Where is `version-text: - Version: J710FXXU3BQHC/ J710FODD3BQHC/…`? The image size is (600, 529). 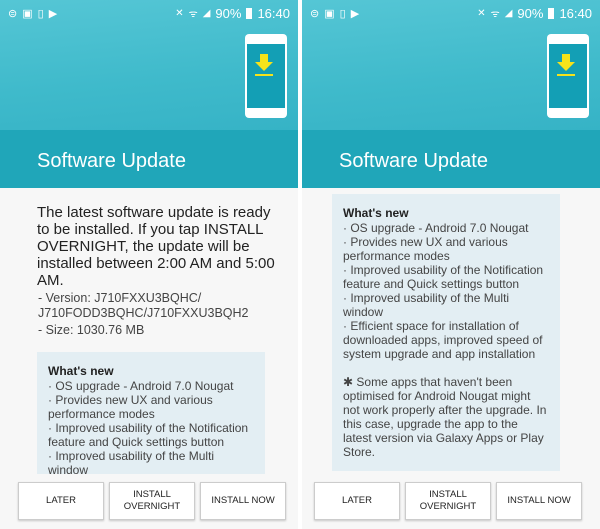
version-text: - Version: J710FXXU3BQHC/ J710FODD3BQHC/… is located at coordinates (143, 305).